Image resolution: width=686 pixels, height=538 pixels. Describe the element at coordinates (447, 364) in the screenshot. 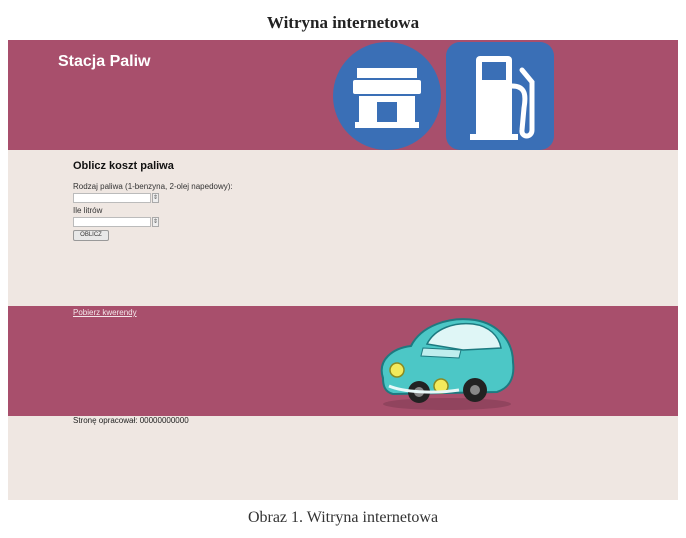

I see `car-icon` at that location.